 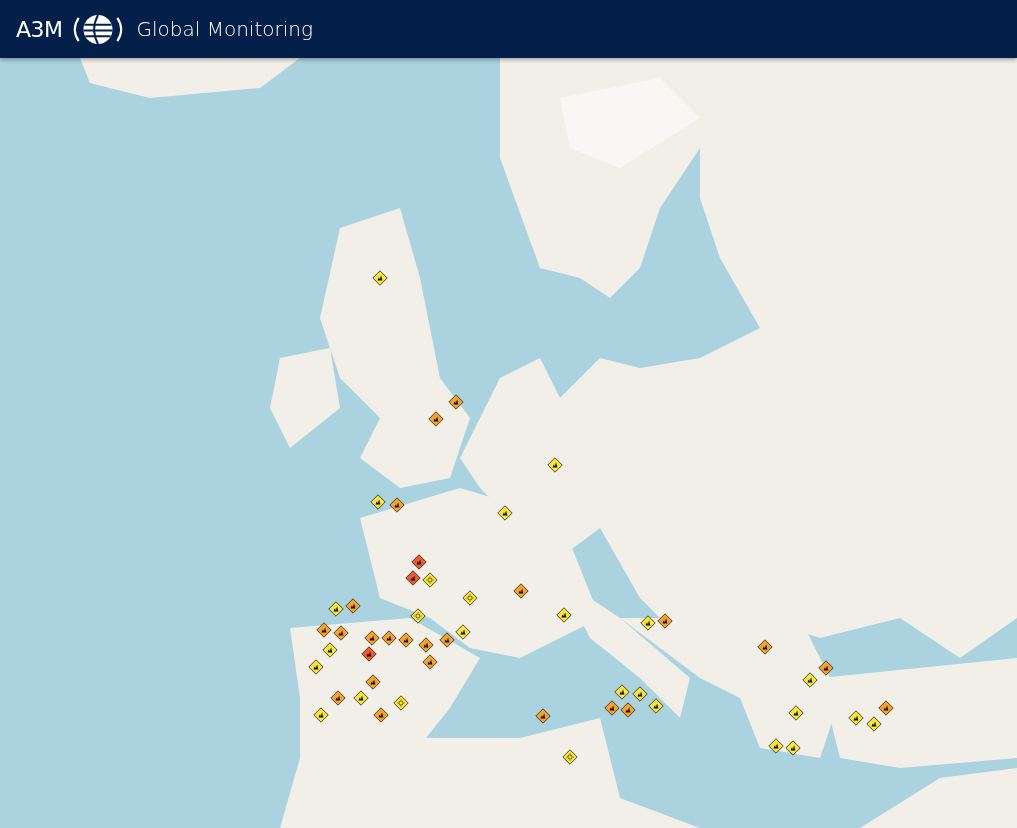 What do you see at coordinates (39, 29) in the screenshot?
I see `brand-logo: A3M` at bounding box center [39, 29].